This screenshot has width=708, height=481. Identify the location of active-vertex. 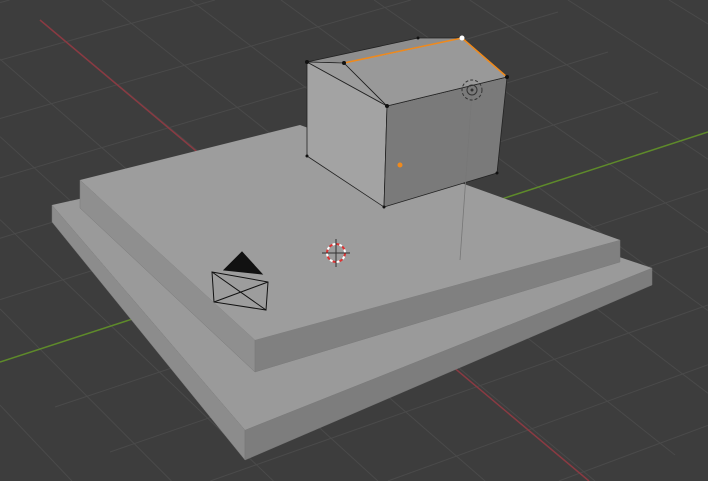
(462, 38).